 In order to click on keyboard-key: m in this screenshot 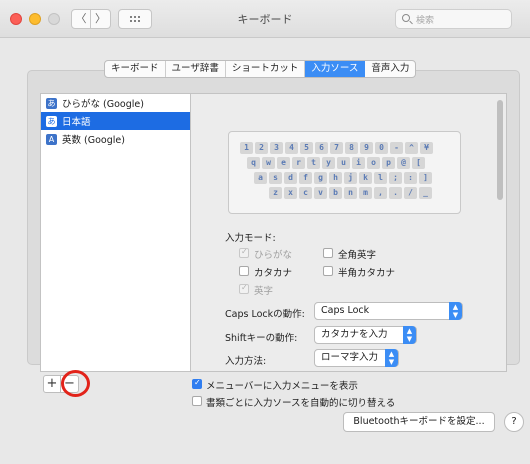, I will do `click(365, 193)`.